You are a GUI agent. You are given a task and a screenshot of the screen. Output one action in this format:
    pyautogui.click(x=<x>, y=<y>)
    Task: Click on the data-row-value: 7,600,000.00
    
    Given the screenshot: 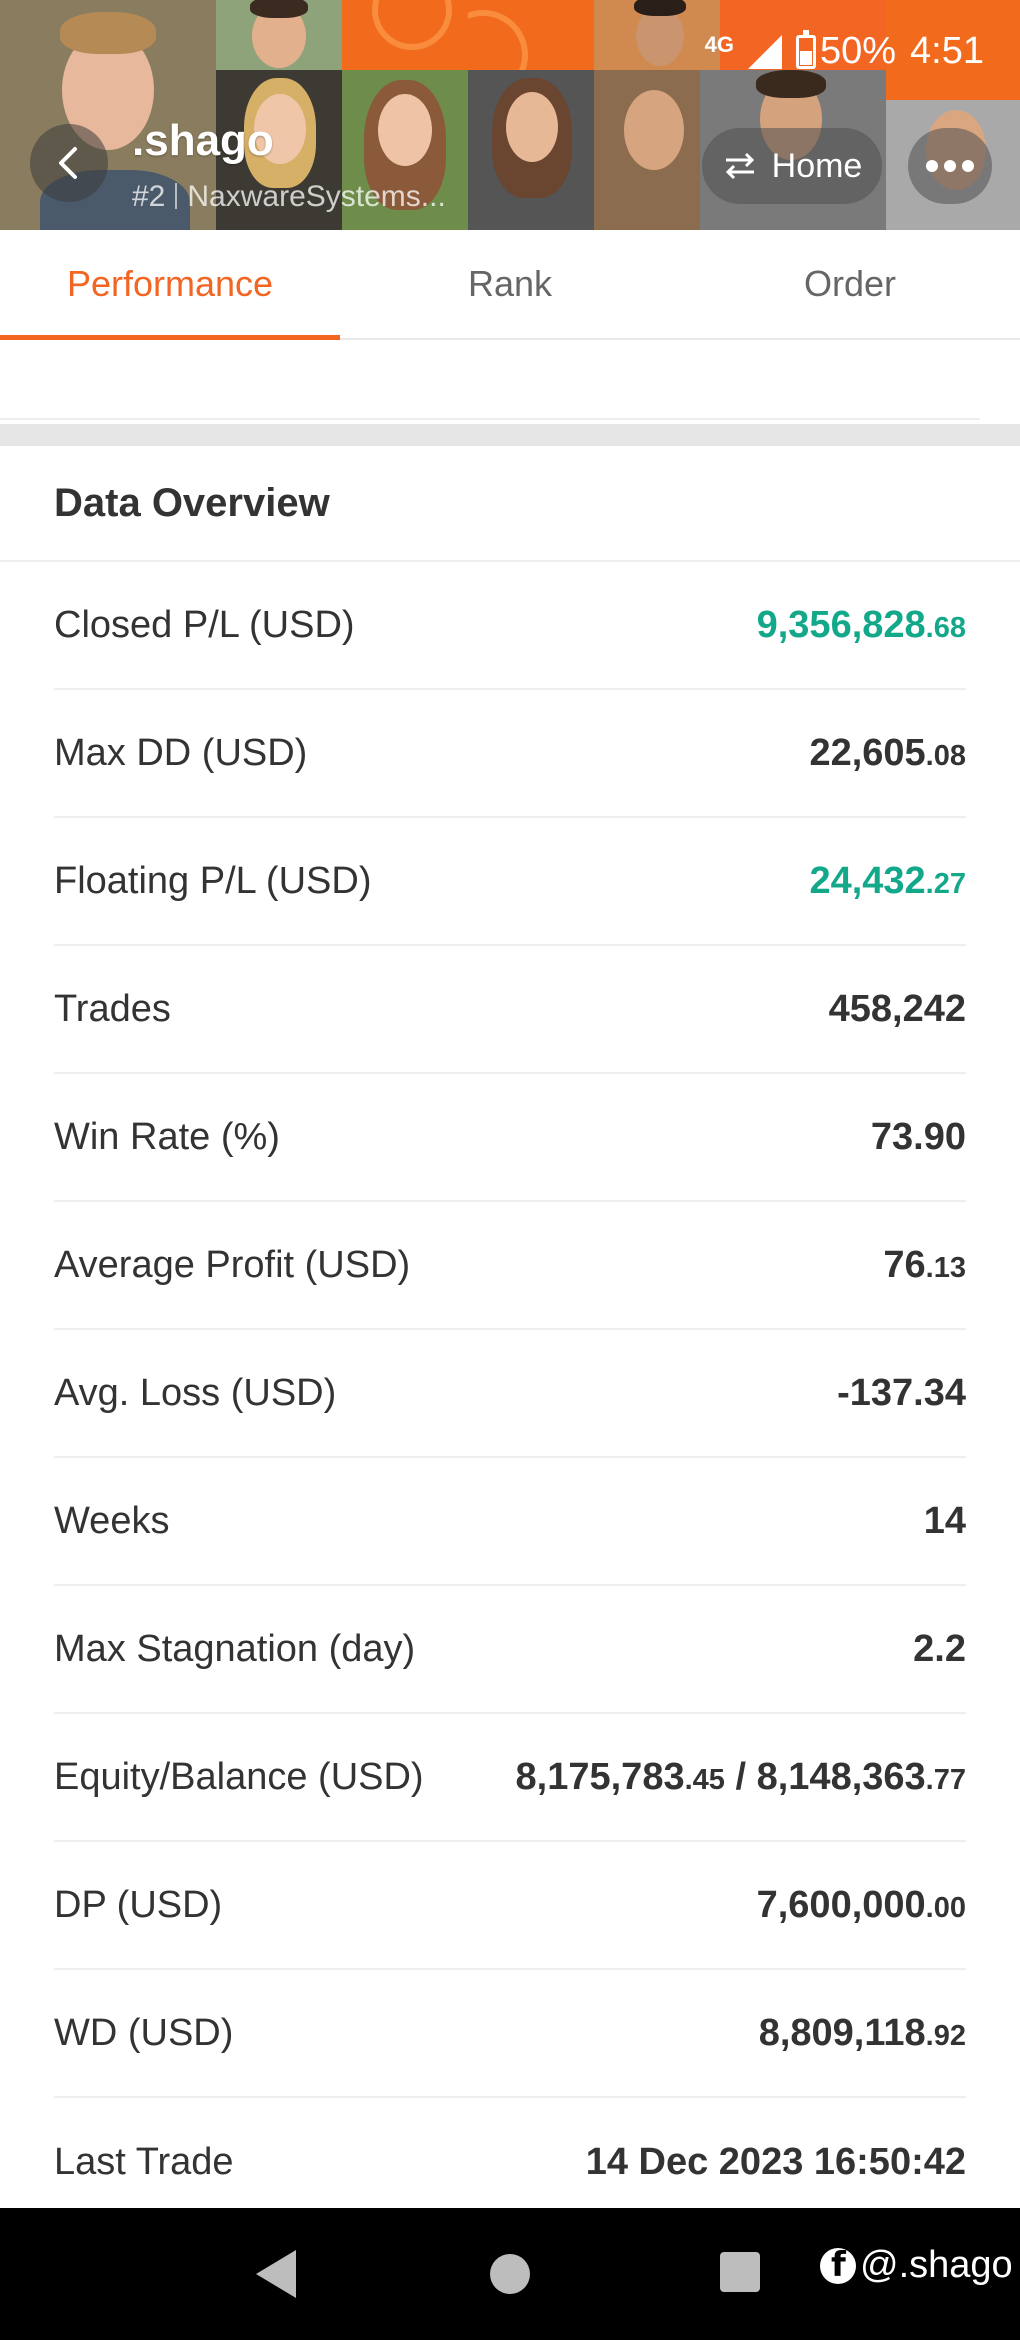 What is the action you would take?
    pyautogui.click(x=861, y=1905)
    